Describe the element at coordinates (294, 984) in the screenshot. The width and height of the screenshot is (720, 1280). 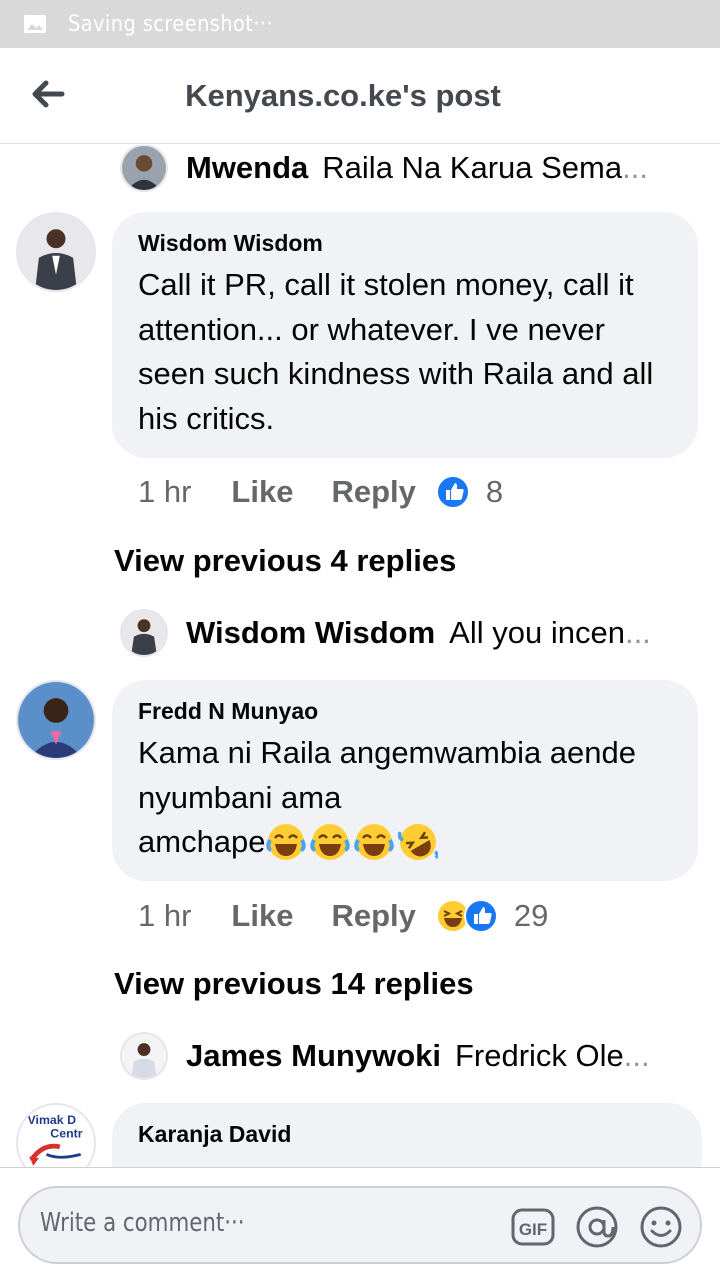
I see `view-previous-replies-button: View previous 14 replies` at that location.